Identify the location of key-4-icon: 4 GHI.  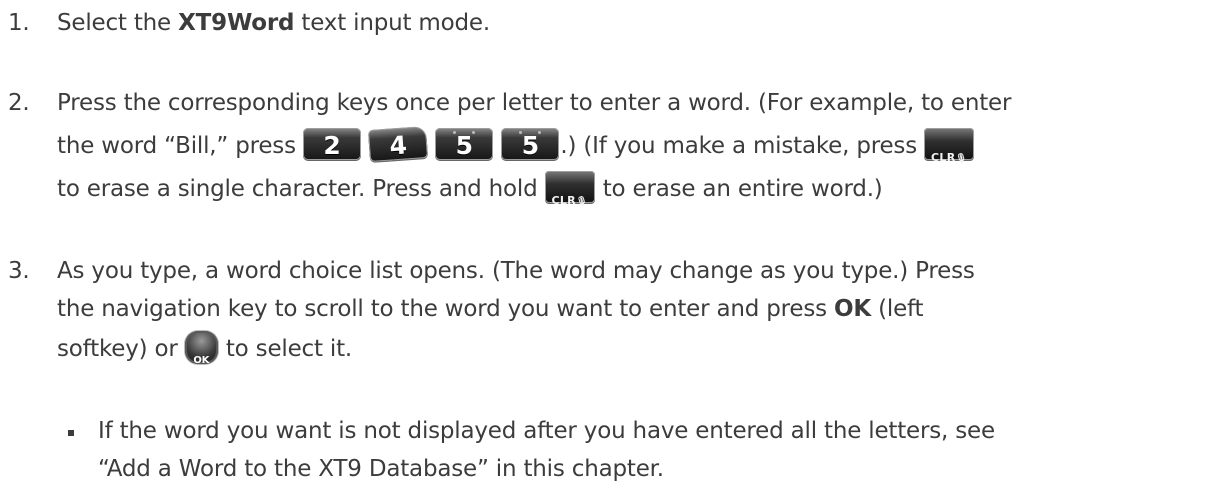
(398, 150).